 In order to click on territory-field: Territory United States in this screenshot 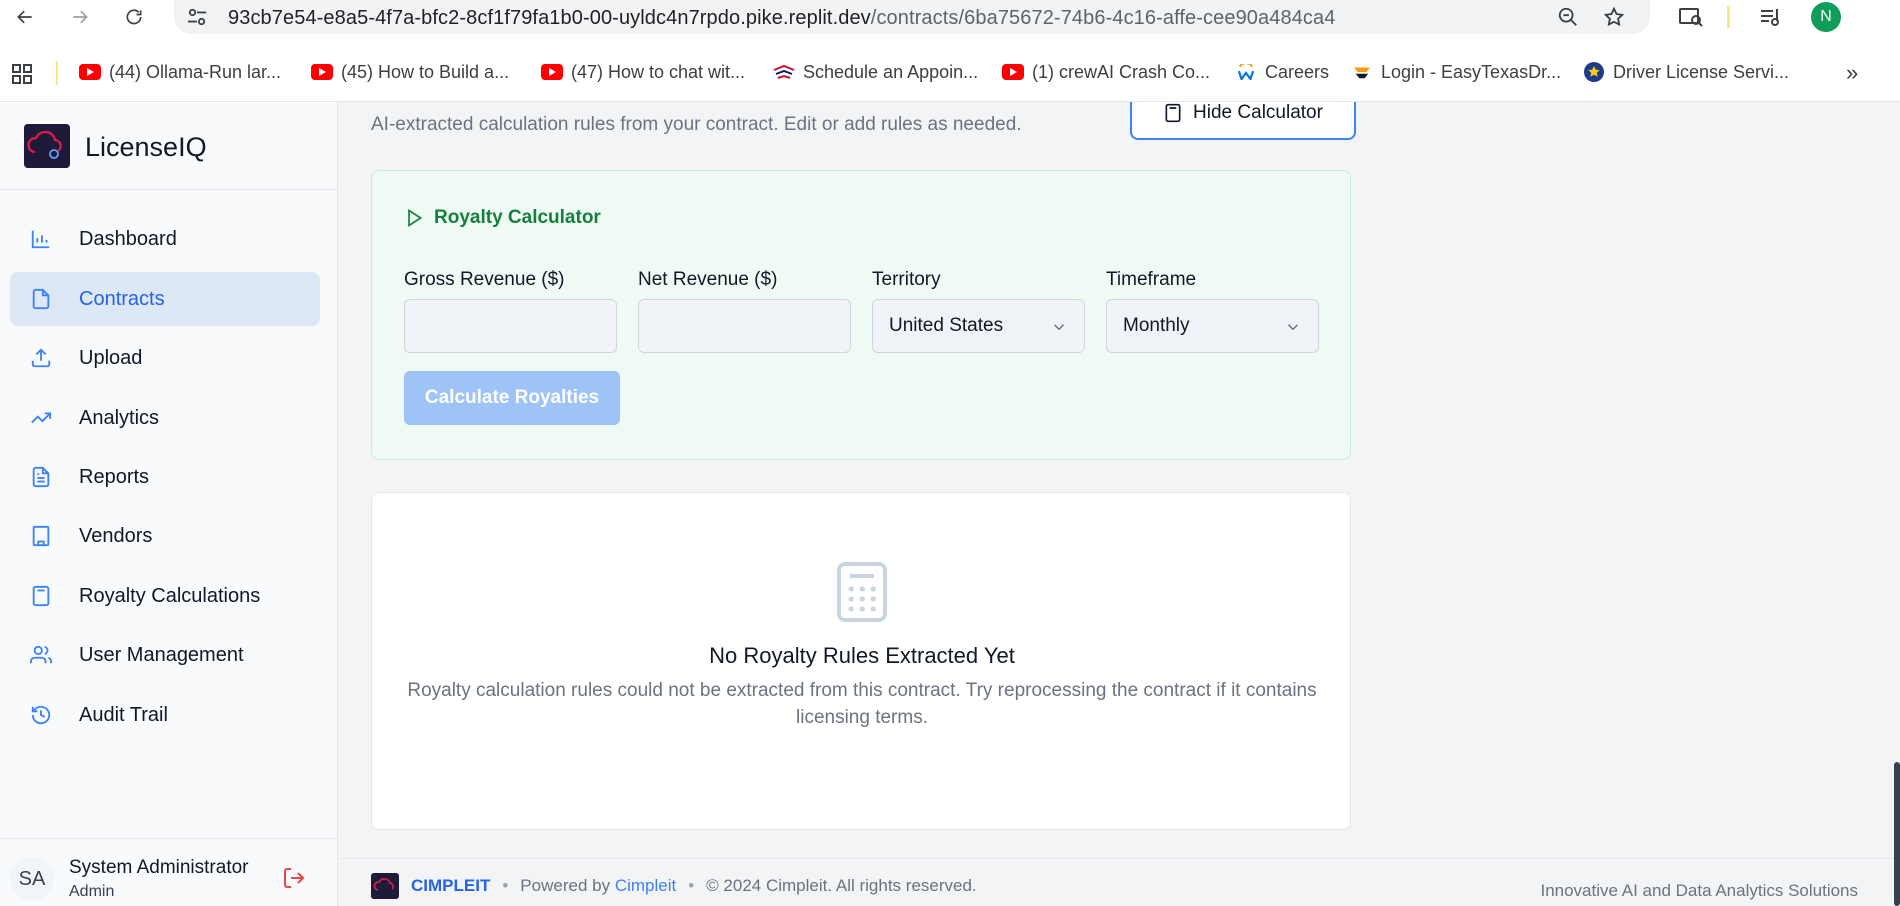, I will do `click(978, 311)`.